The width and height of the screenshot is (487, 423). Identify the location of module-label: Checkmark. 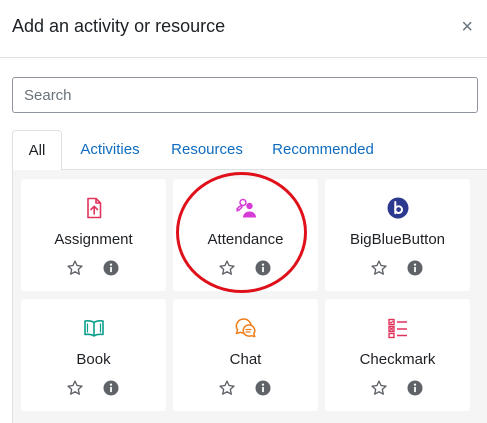
(397, 359).